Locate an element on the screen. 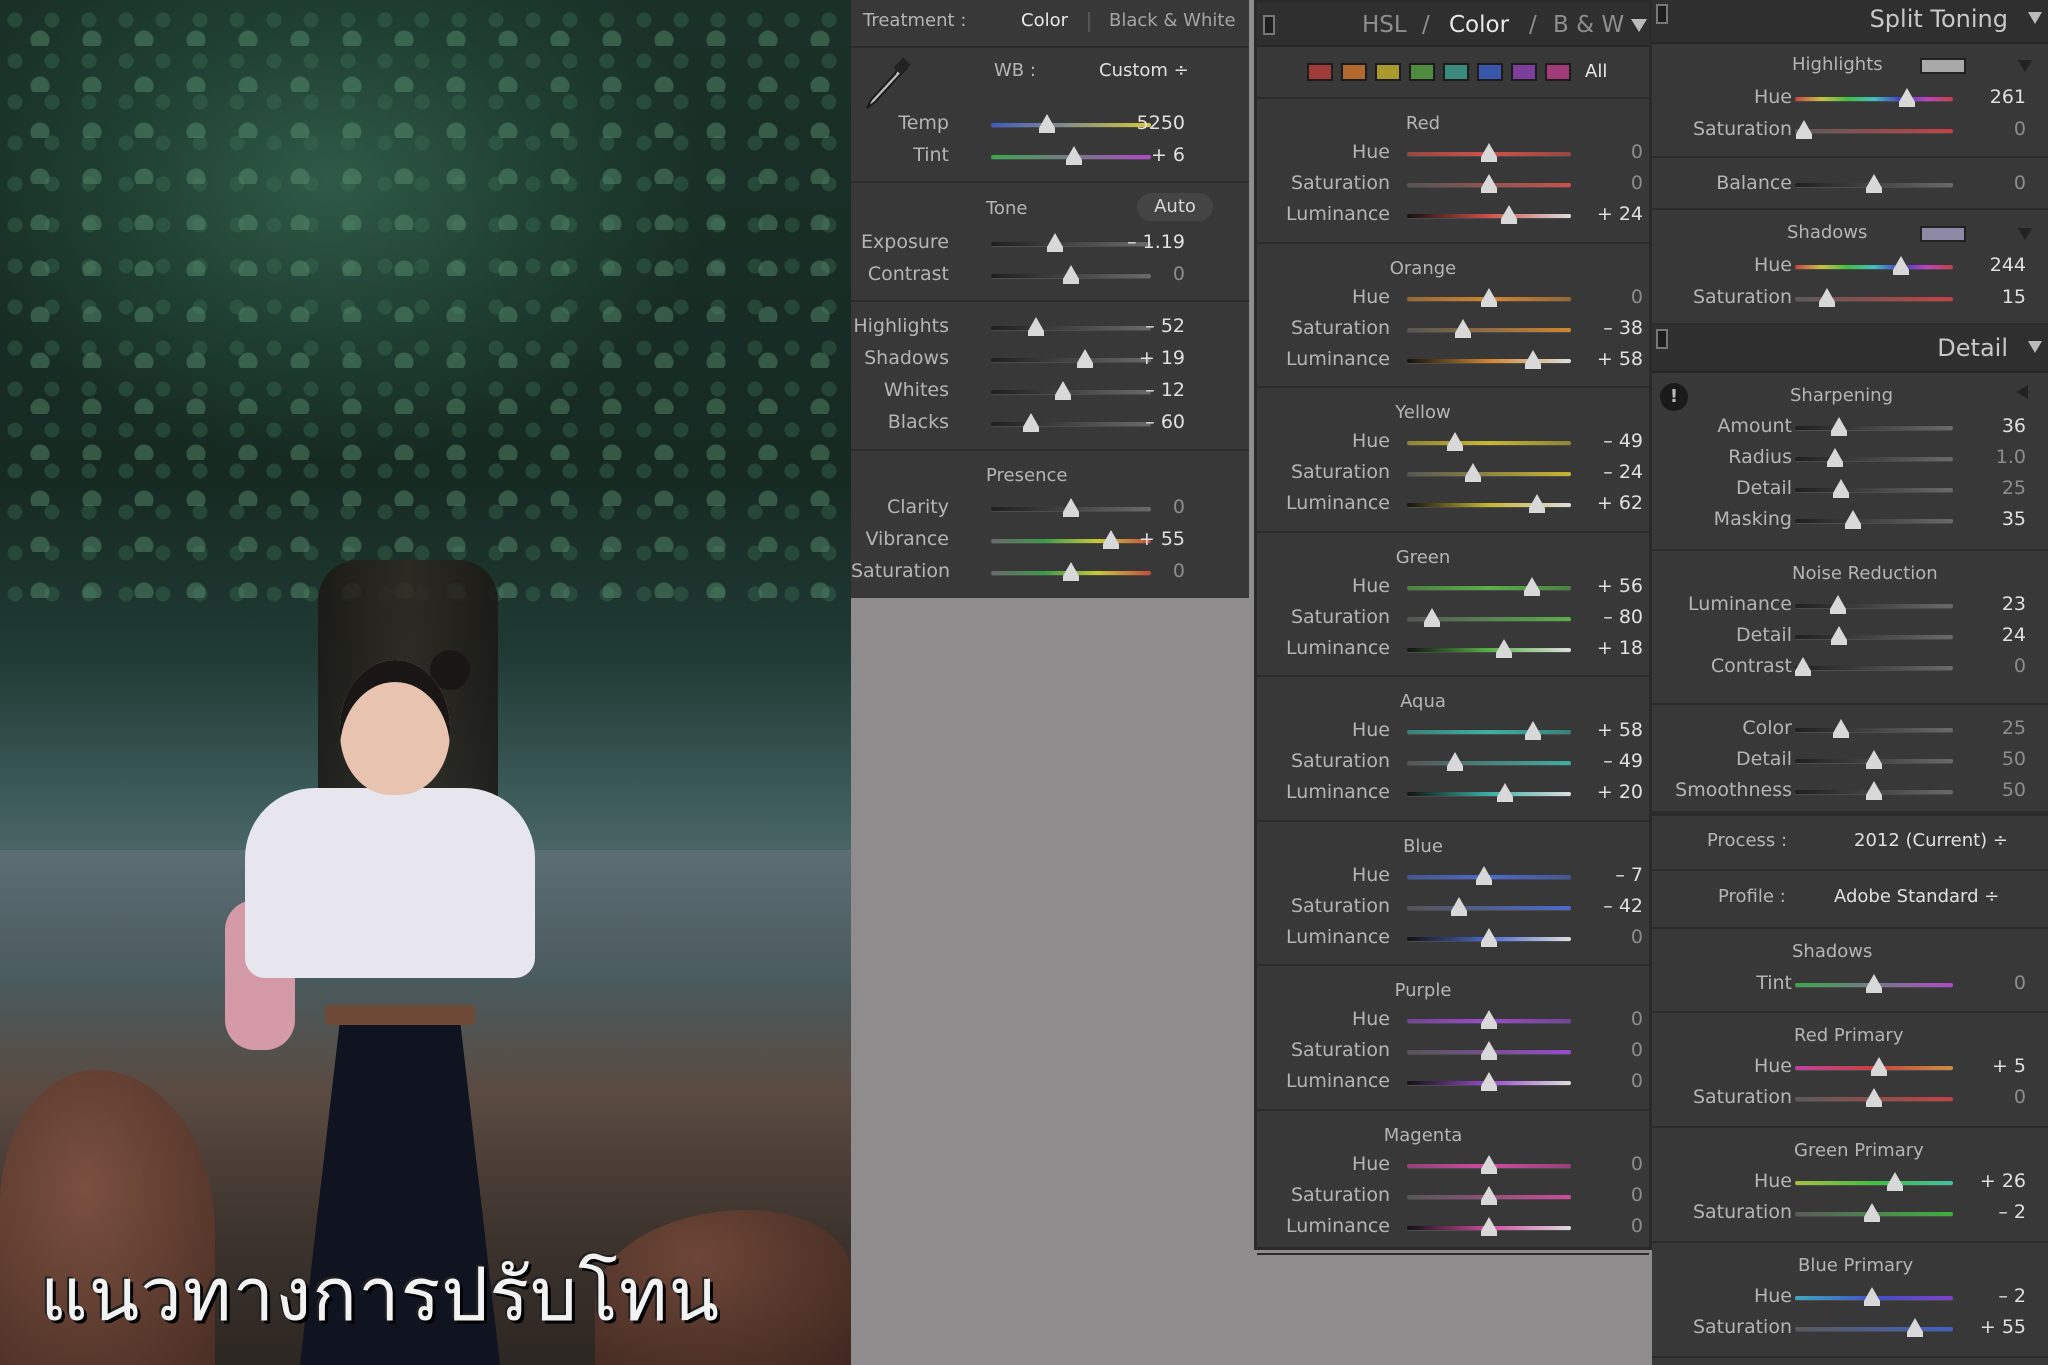  purple-sat-slider-handle is located at coordinates (1489, 1050).